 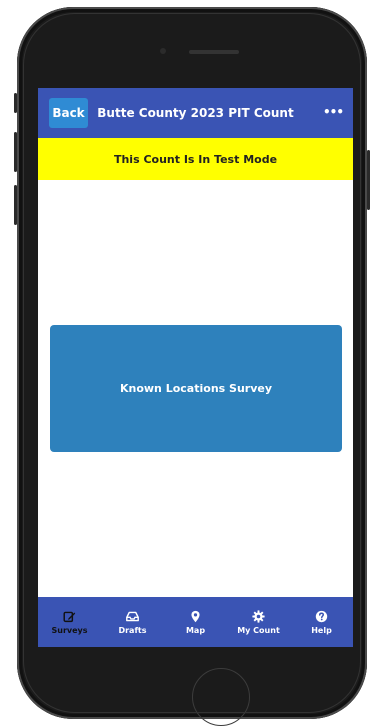 What do you see at coordinates (132, 630) in the screenshot?
I see `tab-label: Drafts` at bounding box center [132, 630].